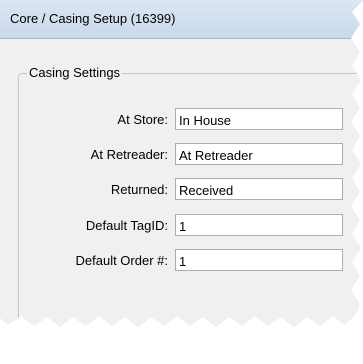  I want to click on default-order-number-field, so click(259, 260).